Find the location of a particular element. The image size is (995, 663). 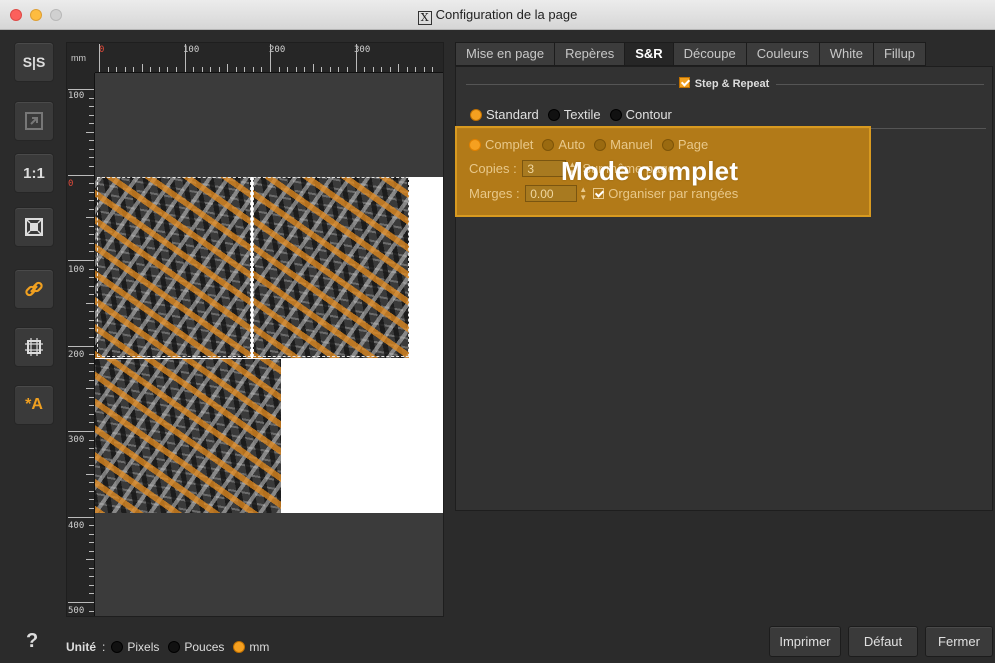

mode-standard-option: Standard is located at coordinates (504, 114).